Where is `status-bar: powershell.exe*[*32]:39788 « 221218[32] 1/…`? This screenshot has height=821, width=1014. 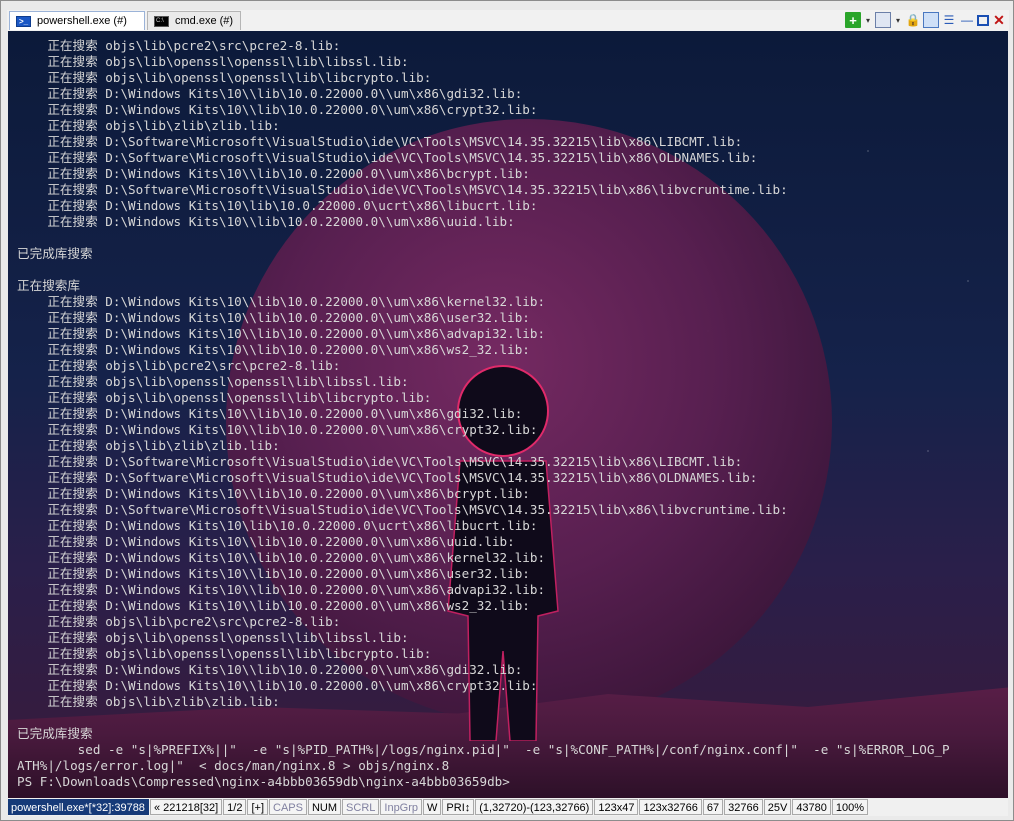
status-bar: powershell.exe*[*32]:39788 « 221218[32] 1/… is located at coordinates (508, 807).